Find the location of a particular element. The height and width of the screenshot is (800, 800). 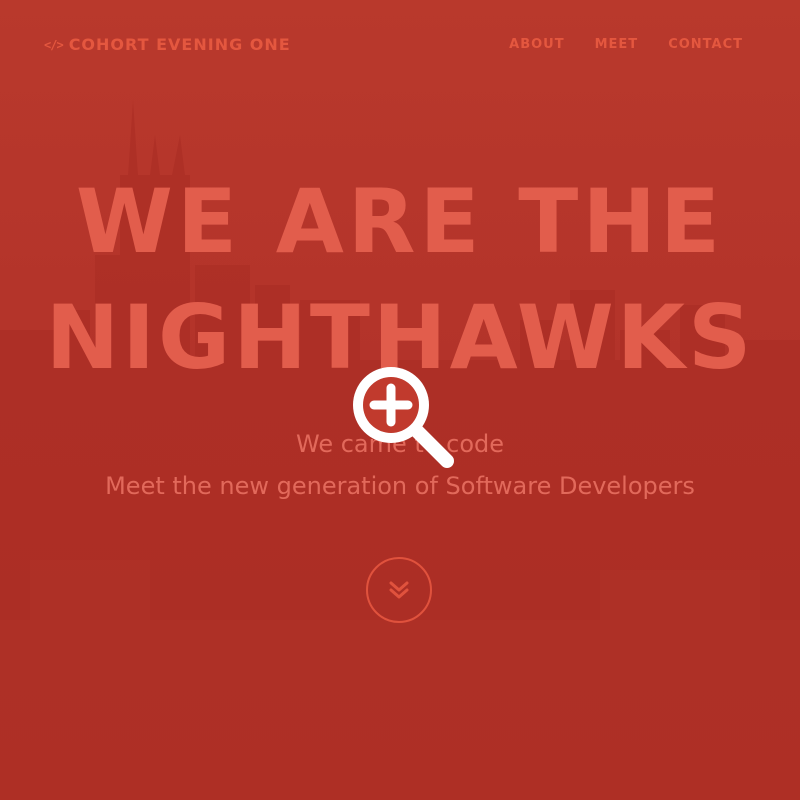

nav-link-contact: CONTACT is located at coordinates (705, 44).